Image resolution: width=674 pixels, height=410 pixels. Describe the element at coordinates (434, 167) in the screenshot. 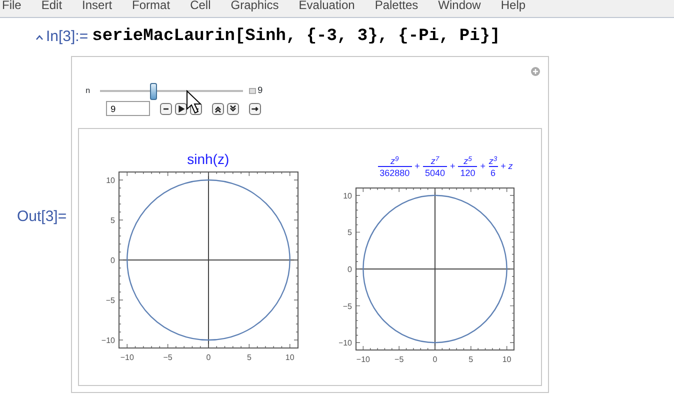

I see `fraction: z$^{7}$ 5040` at that location.